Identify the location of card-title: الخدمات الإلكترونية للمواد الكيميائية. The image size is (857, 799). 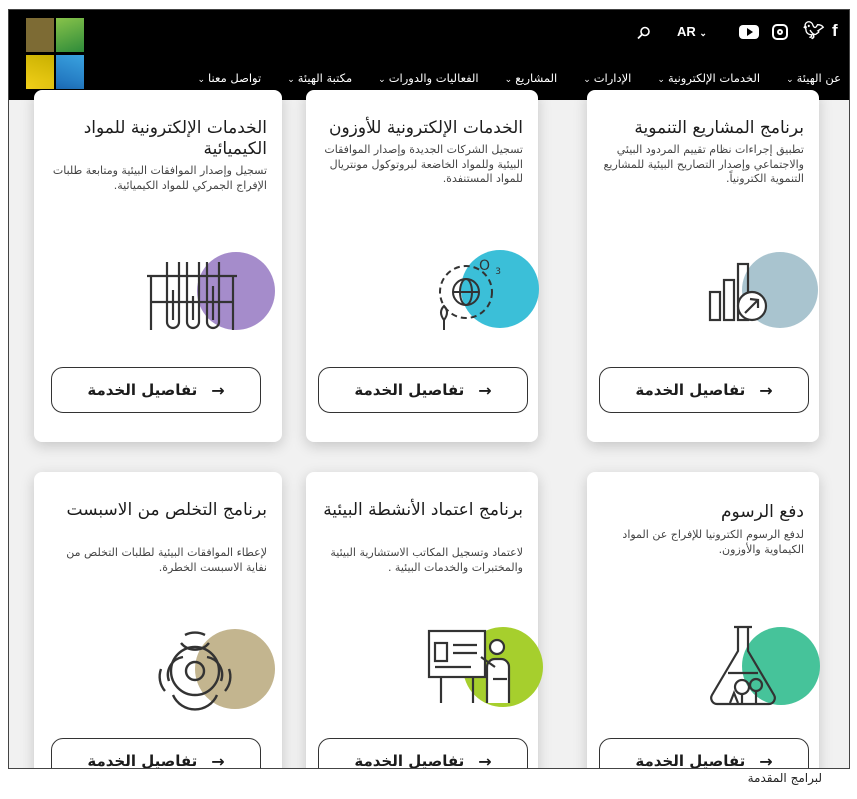
(175, 138).